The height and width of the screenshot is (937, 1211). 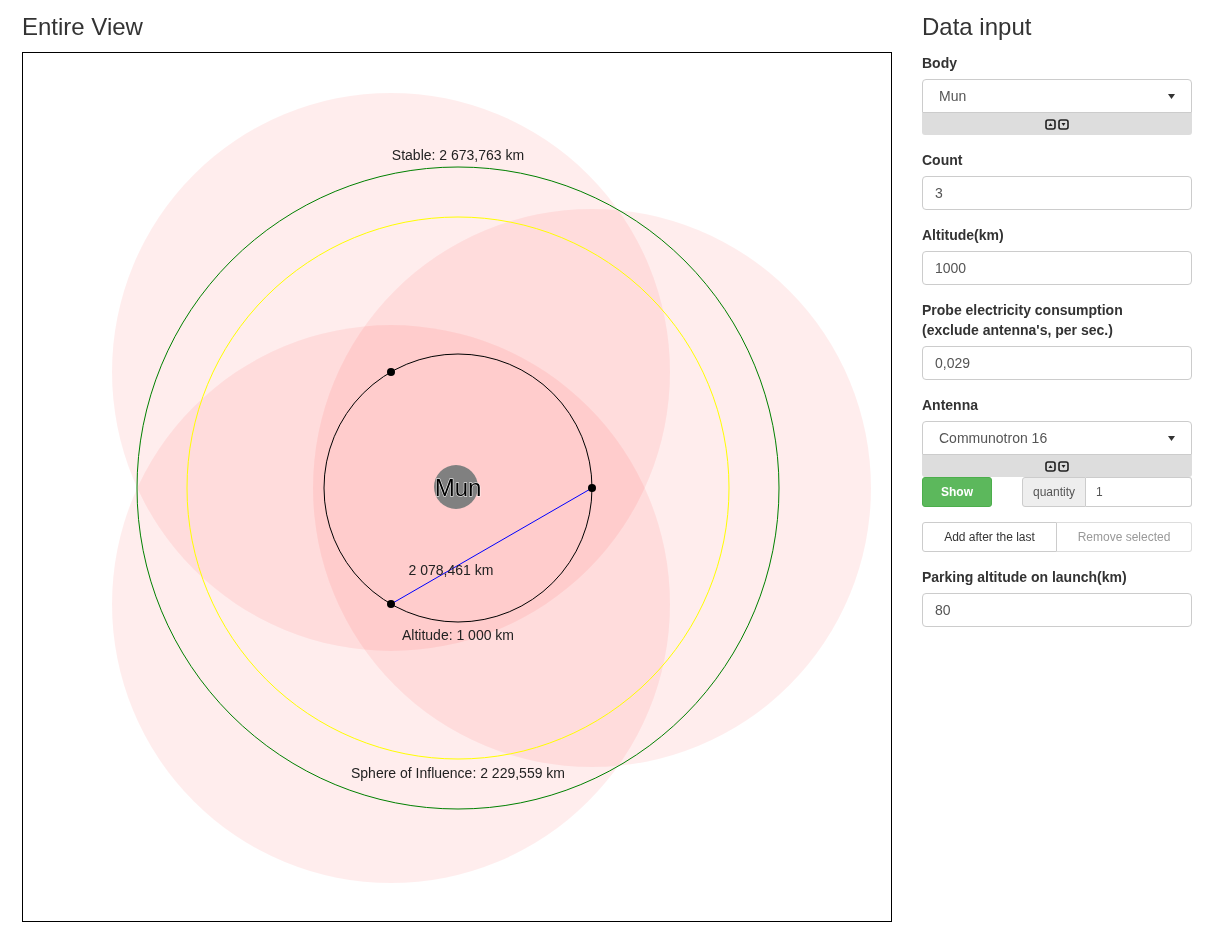 I want to click on input-field: 1000, so click(x=1057, y=268).